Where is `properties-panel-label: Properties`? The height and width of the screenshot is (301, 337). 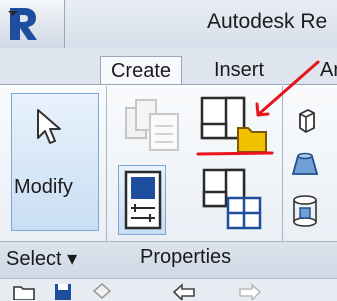
properties-panel-label: Properties is located at coordinates (186, 257).